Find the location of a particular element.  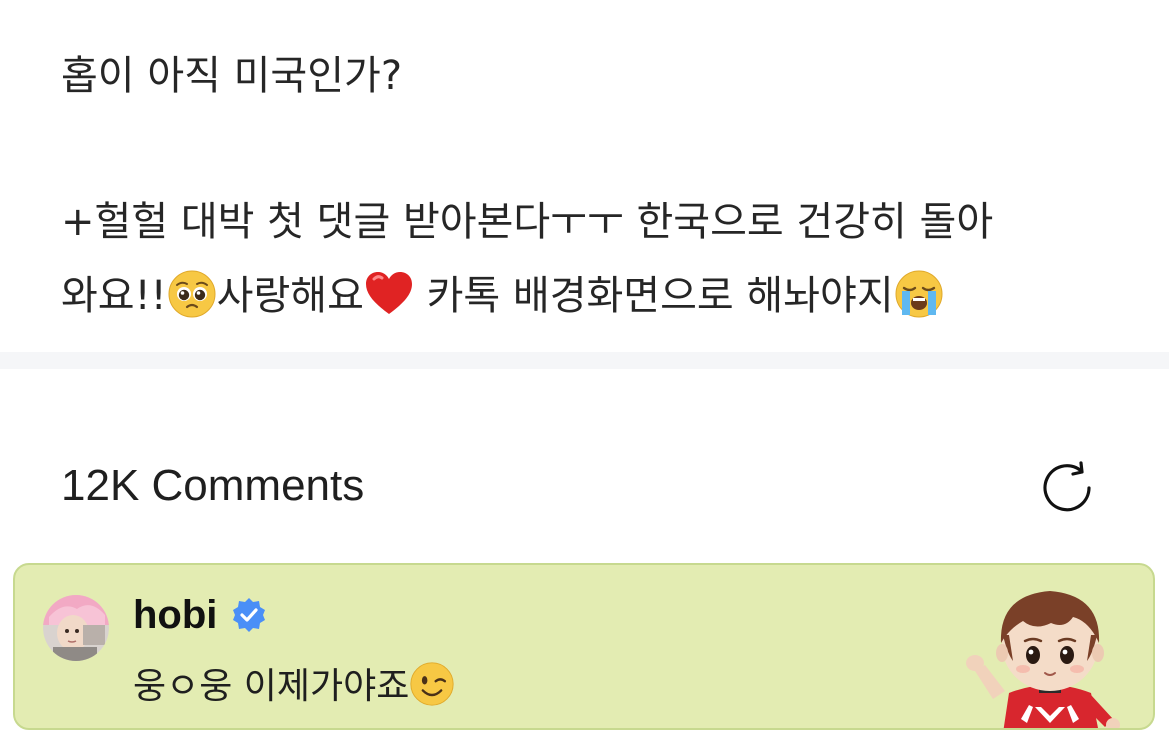

character-sticker-icon is located at coordinates (1050, 650).